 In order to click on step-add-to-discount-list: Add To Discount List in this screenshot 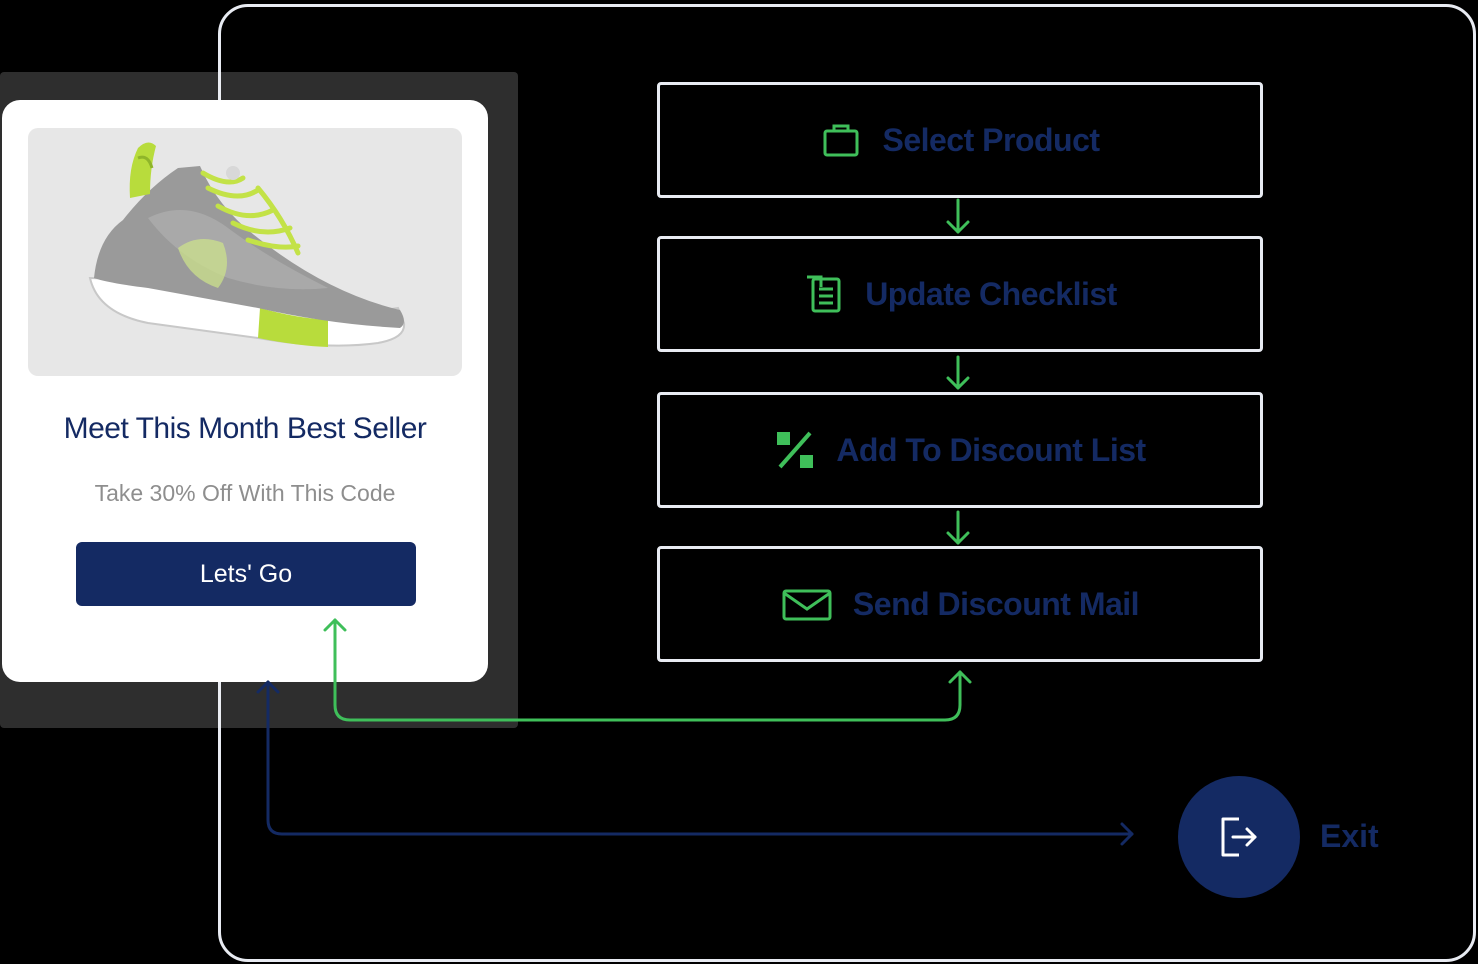, I will do `click(960, 450)`.